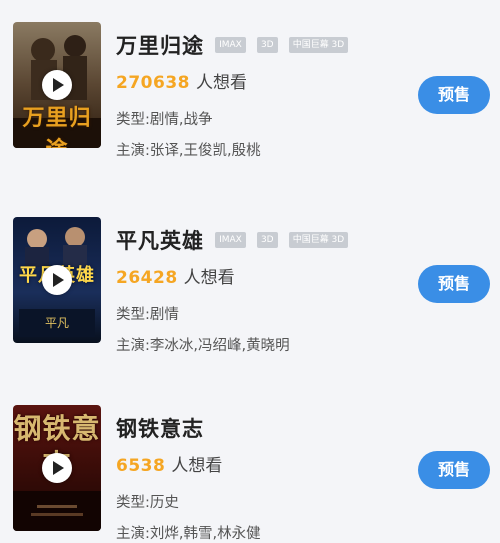  Describe the element at coordinates (203, 346) in the screenshot. I see `movie-cast: 主演:李冰冰,冯绍峰,黄晓明` at that location.